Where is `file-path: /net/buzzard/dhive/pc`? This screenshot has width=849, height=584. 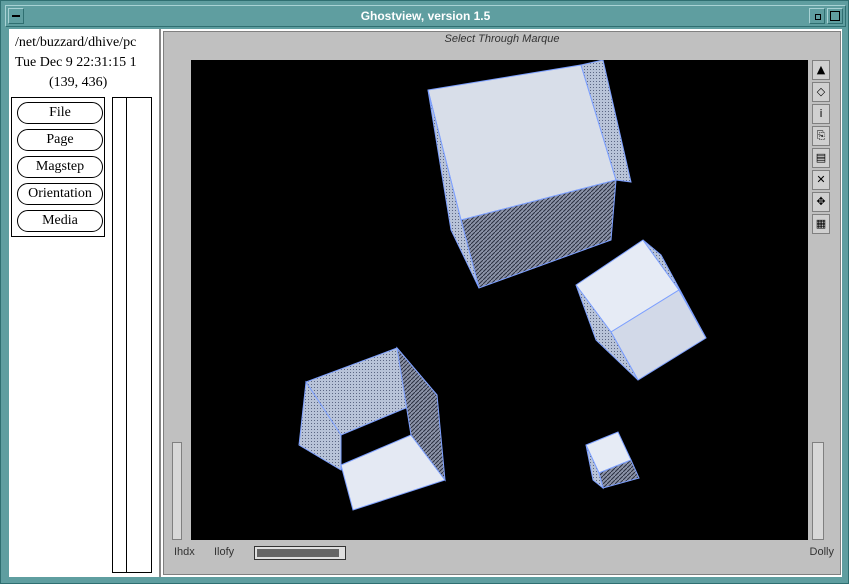
file-path: /net/buzzard/dhive/pc is located at coordinates (76, 42).